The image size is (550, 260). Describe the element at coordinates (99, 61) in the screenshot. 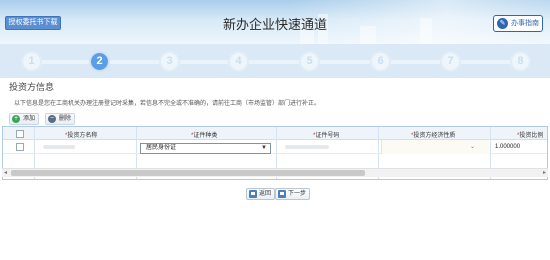

I see `step-2-active: 2` at that location.